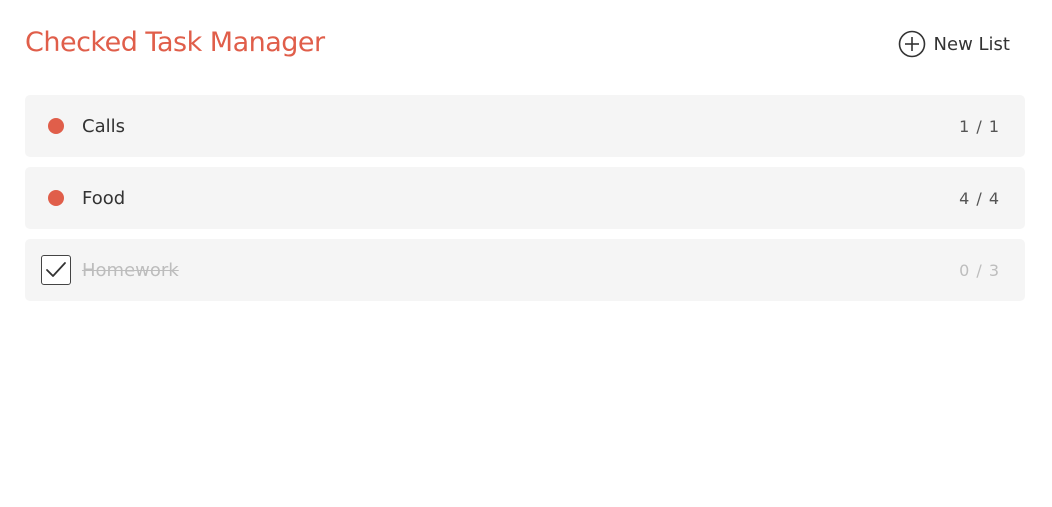 The image size is (1052, 507). Describe the element at coordinates (979, 198) in the screenshot. I see `list-item-count: 4 / 4` at that location.